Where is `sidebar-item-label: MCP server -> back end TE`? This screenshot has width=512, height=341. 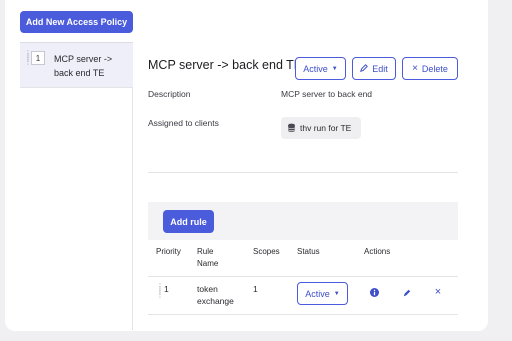 sidebar-item-label: MCP server -> back end TE is located at coordinates (83, 66).